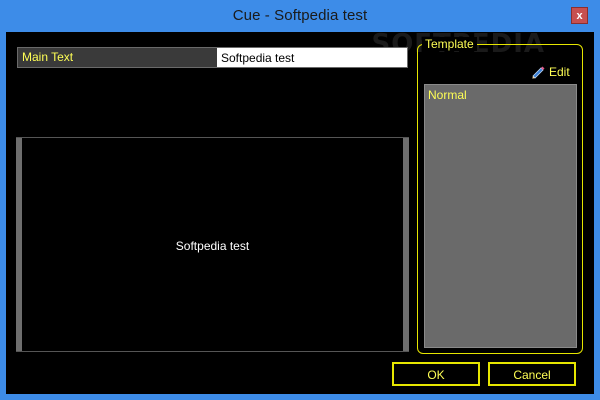 The width and height of the screenshot is (600, 400). Describe the element at coordinates (406, 244) in the screenshot. I see `preview-right-bar` at that location.